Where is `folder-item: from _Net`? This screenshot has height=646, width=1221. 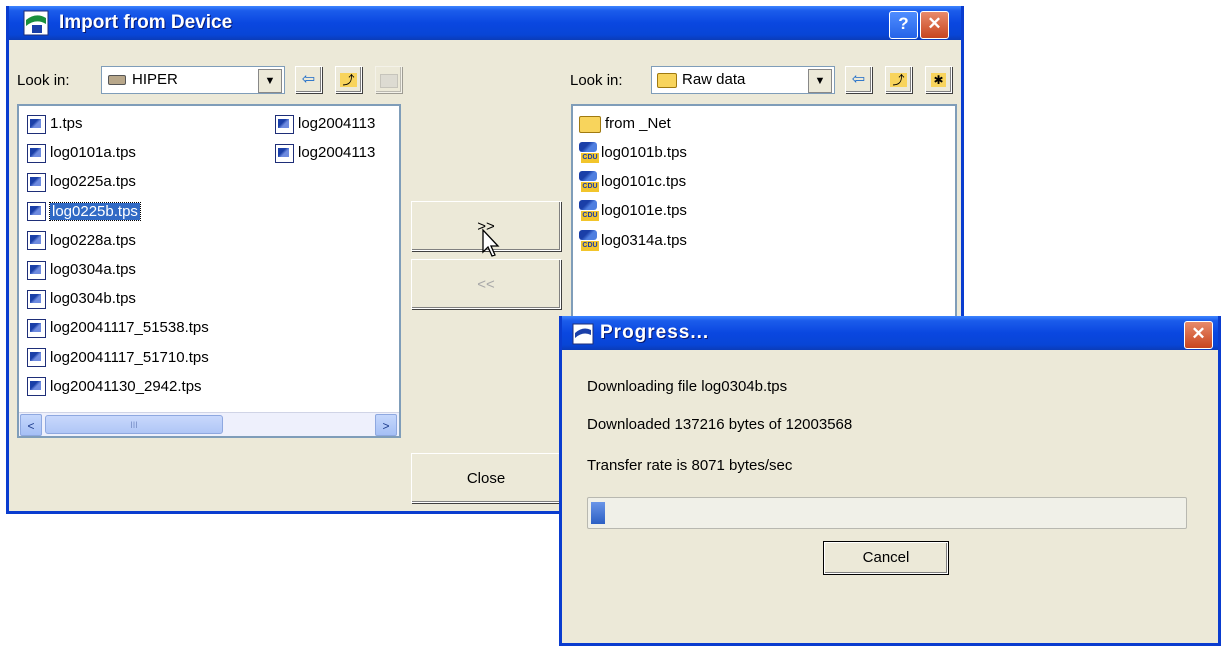
folder-item: from _Net is located at coordinates (625, 124).